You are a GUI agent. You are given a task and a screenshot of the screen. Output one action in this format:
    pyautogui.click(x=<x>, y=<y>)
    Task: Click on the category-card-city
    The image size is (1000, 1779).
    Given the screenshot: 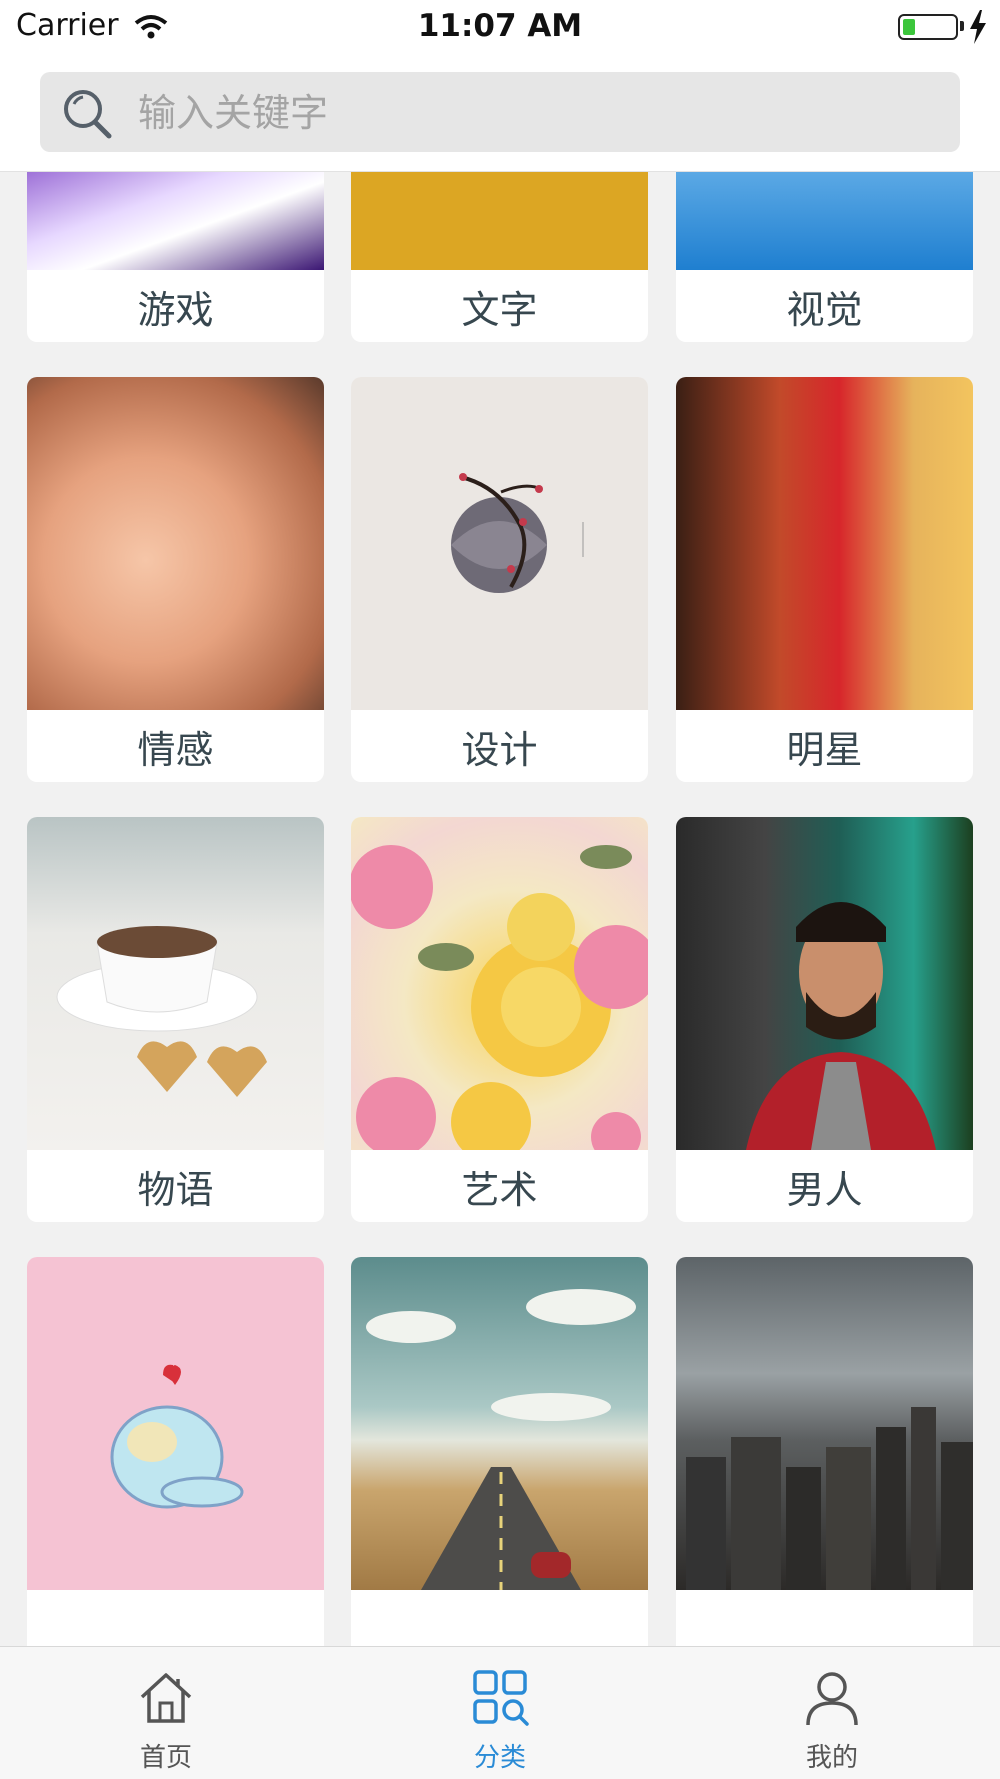 What is the action you would take?
    pyautogui.click(x=824, y=1451)
    